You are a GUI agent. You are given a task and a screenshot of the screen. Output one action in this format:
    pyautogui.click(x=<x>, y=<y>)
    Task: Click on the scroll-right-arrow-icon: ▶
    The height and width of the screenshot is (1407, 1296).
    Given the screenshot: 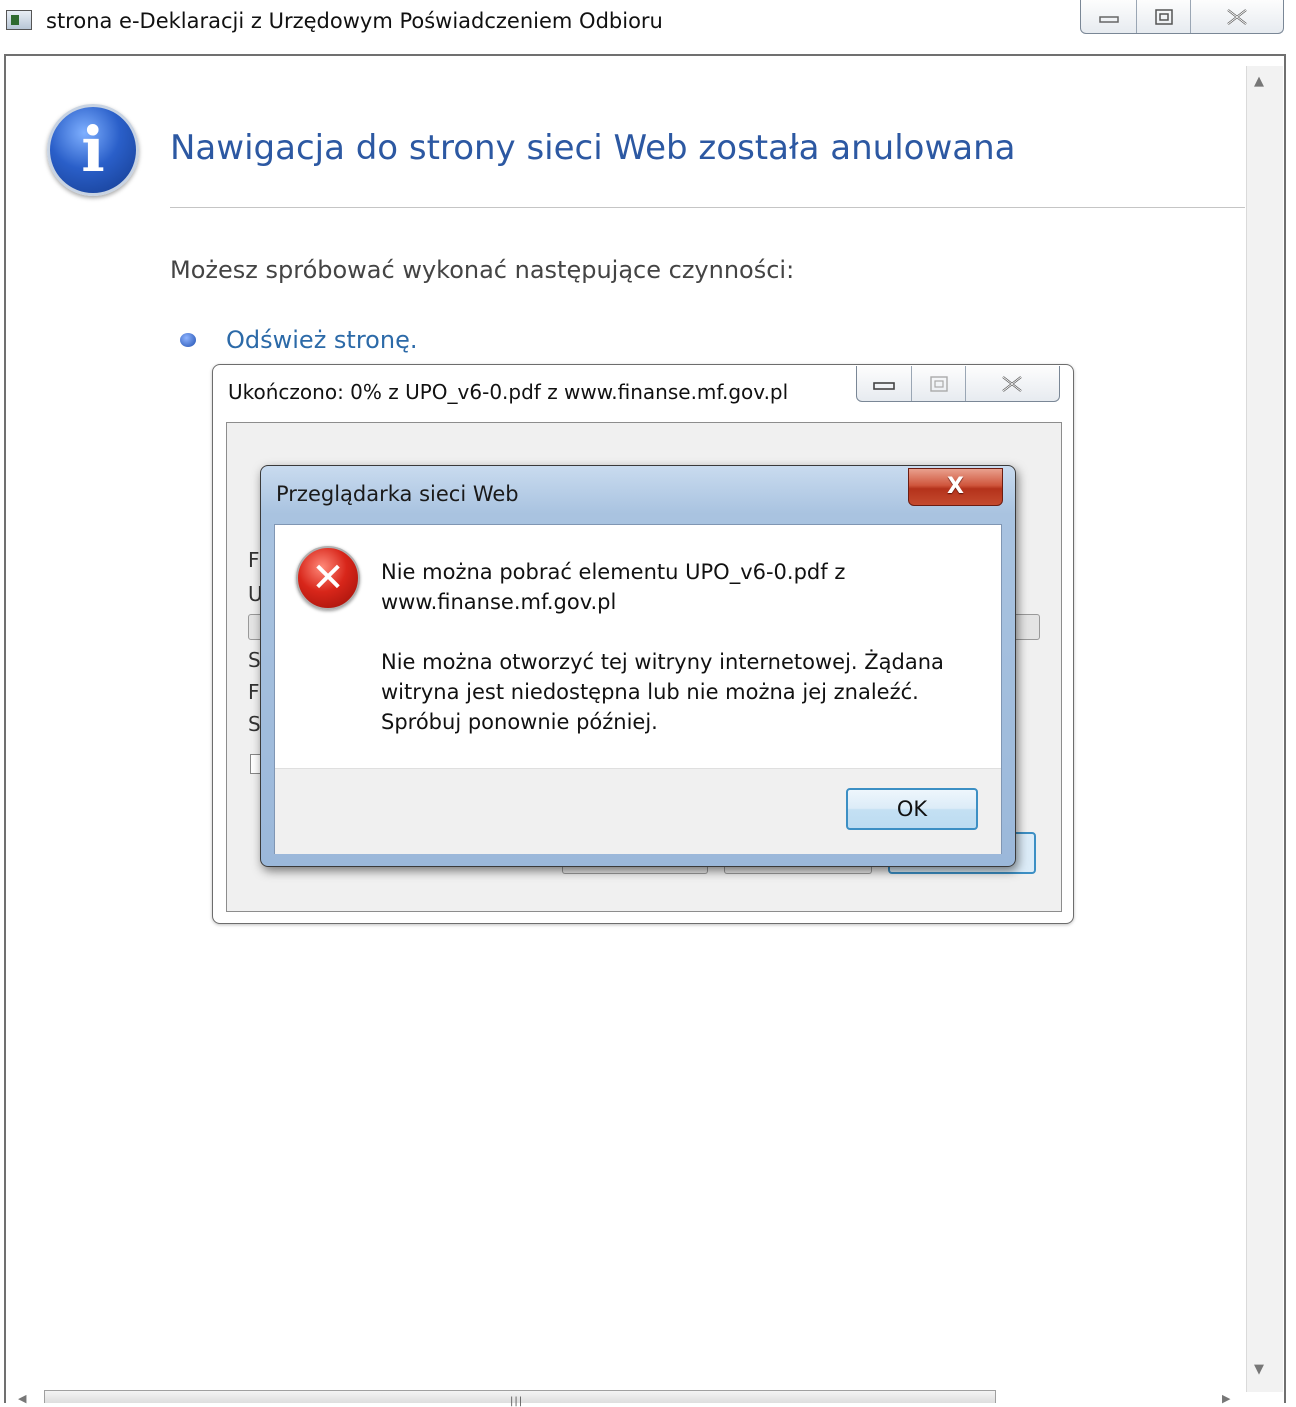 What is the action you would take?
    pyautogui.click(x=1226, y=1398)
    